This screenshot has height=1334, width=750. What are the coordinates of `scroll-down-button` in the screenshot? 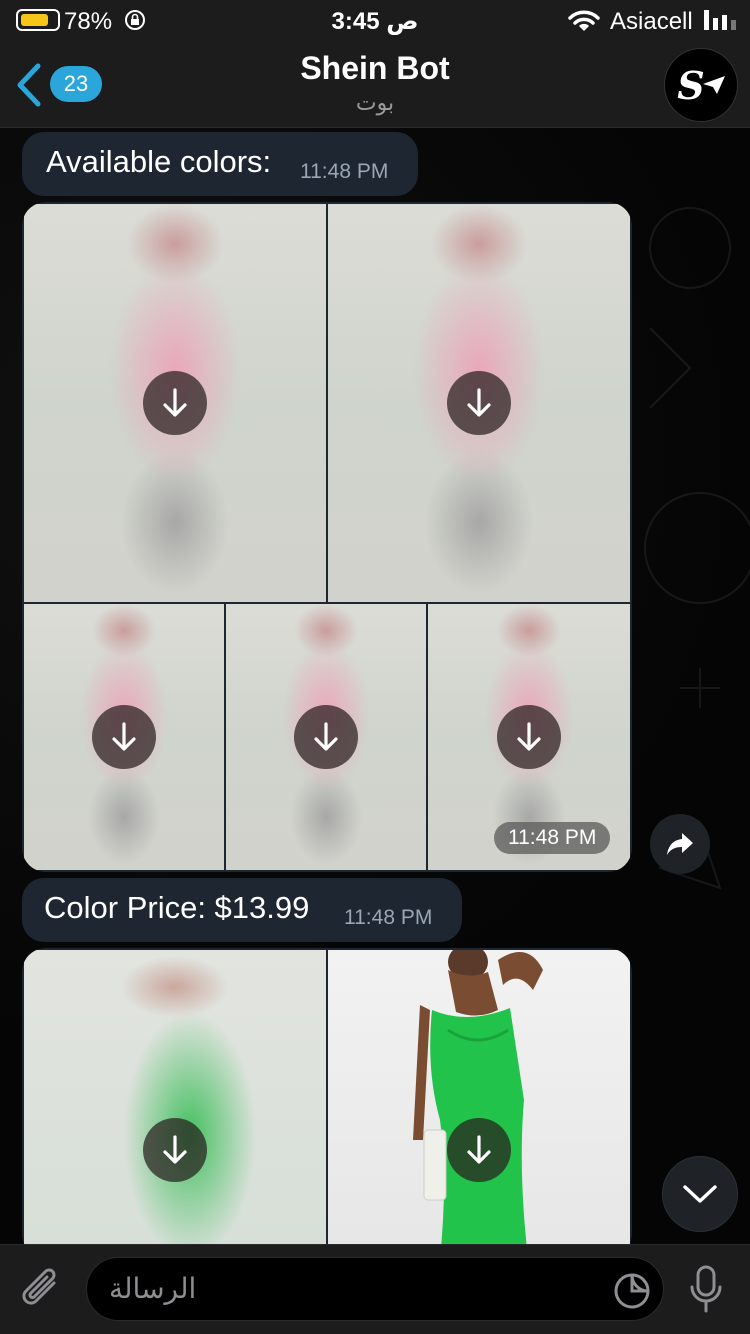 It's located at (700, 1194).